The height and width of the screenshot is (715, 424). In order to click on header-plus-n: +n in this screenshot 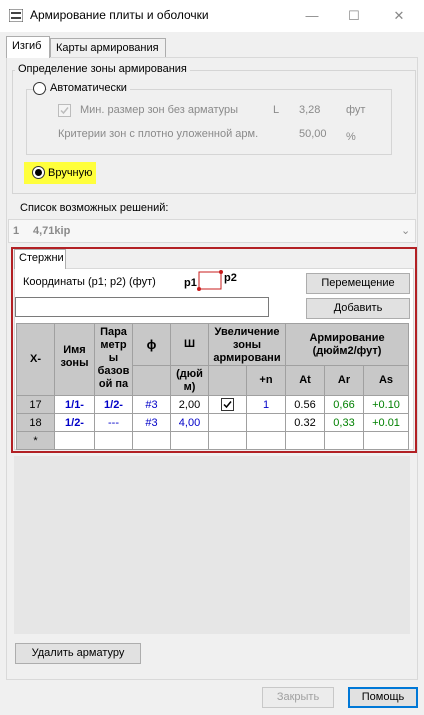, I will do `click(266, 380)`.